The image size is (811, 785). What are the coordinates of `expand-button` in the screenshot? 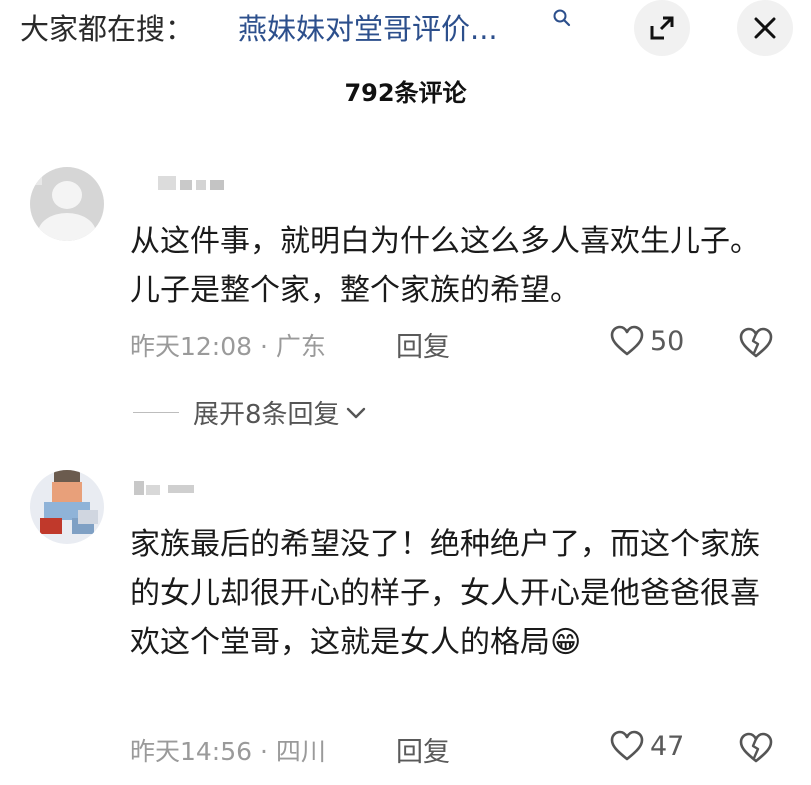 It's located at (662, 28).